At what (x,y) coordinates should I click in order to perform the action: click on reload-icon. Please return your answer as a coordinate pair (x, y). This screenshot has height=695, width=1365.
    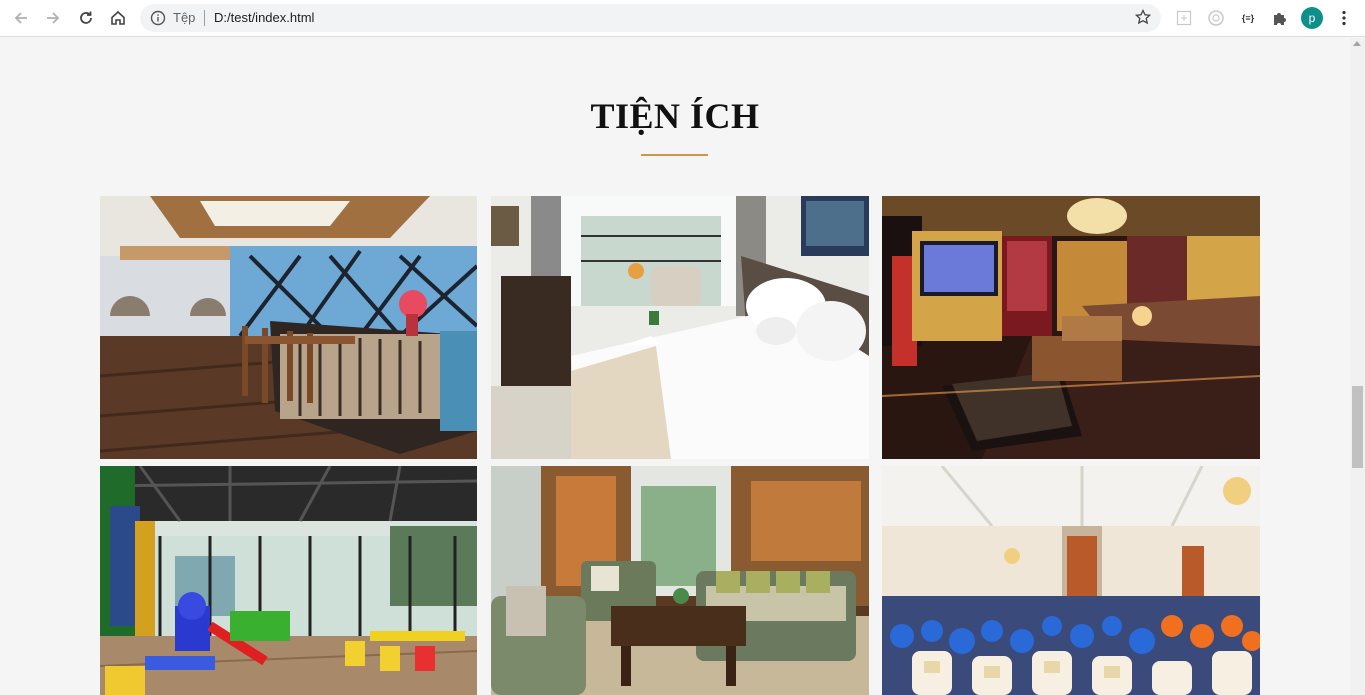
    Looking at the image, I should click on (86, 17).